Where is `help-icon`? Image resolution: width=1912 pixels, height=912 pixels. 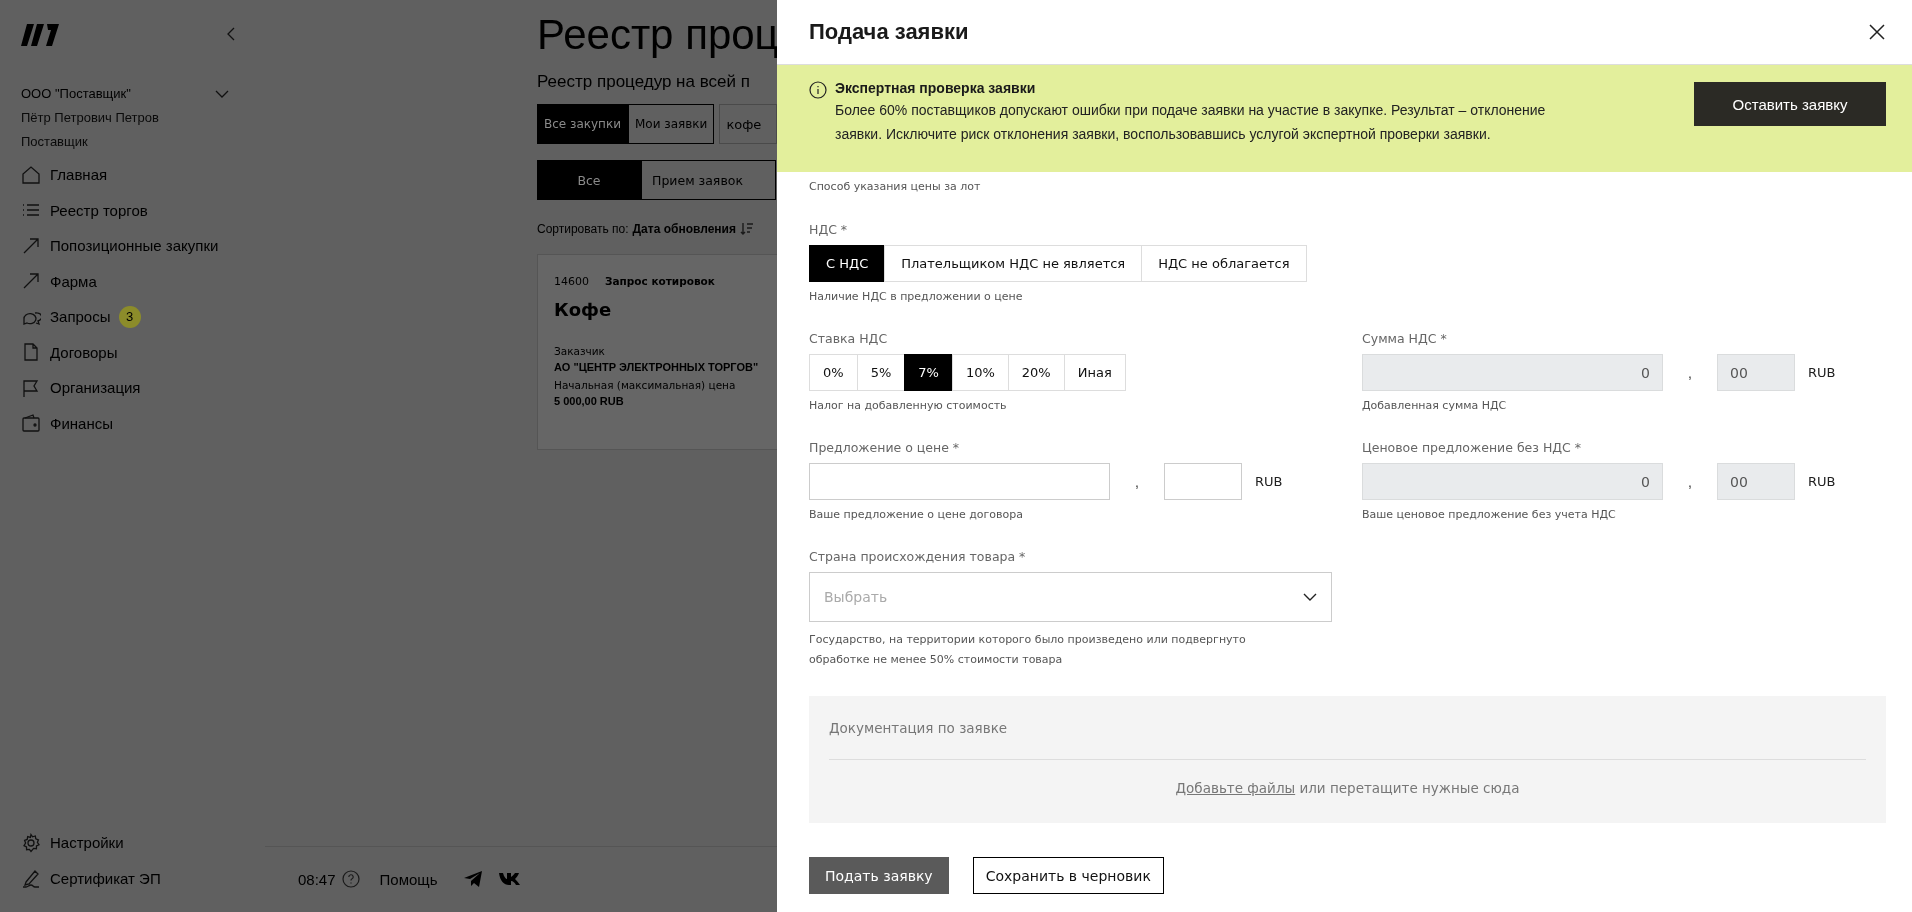 help-icon is located at coordinates (350, 879).